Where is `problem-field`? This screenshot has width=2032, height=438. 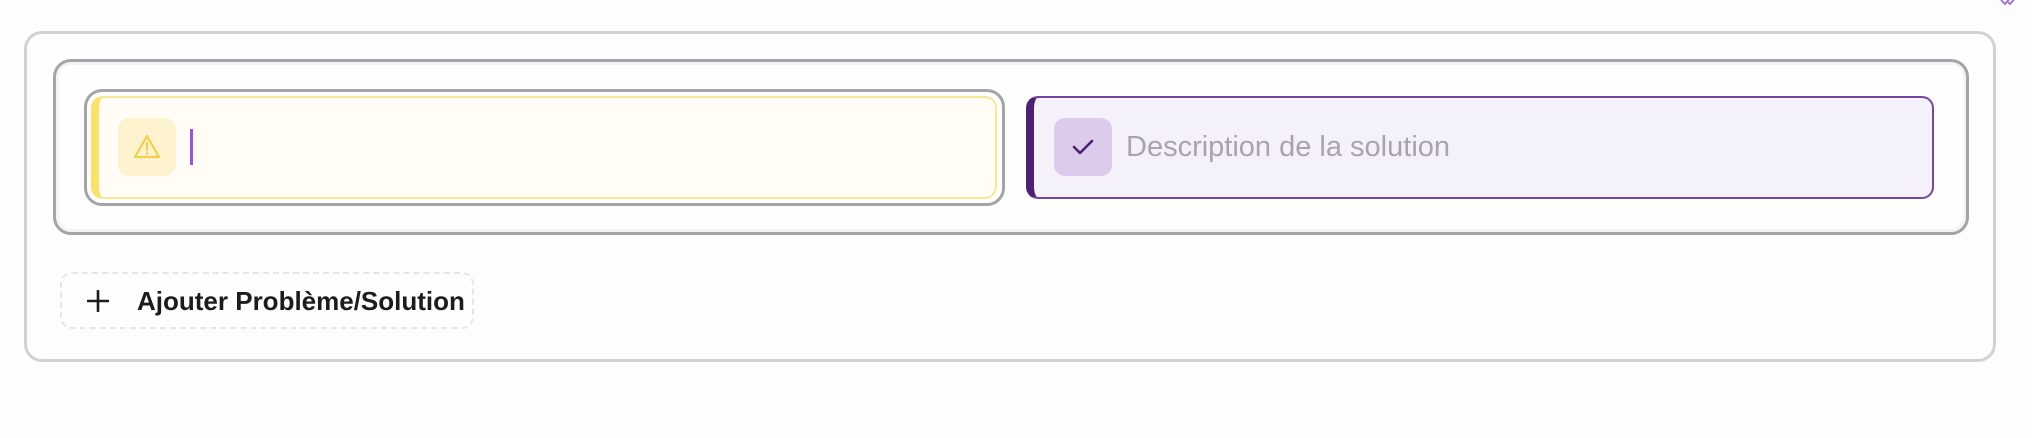
problem-field is located at coordinates (544, 147).